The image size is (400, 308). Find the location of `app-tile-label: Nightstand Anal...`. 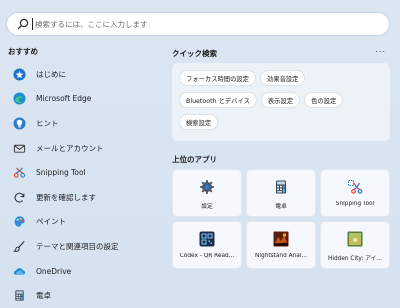

app-tile-label: Nightstand Anal... is located at coordinates (281, 256).